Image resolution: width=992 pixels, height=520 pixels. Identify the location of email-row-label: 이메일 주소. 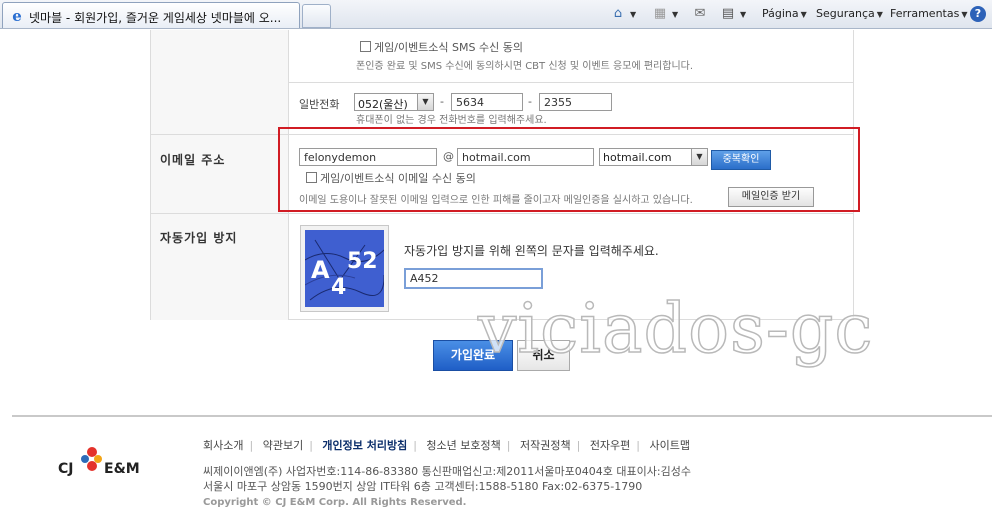
(193, 160).